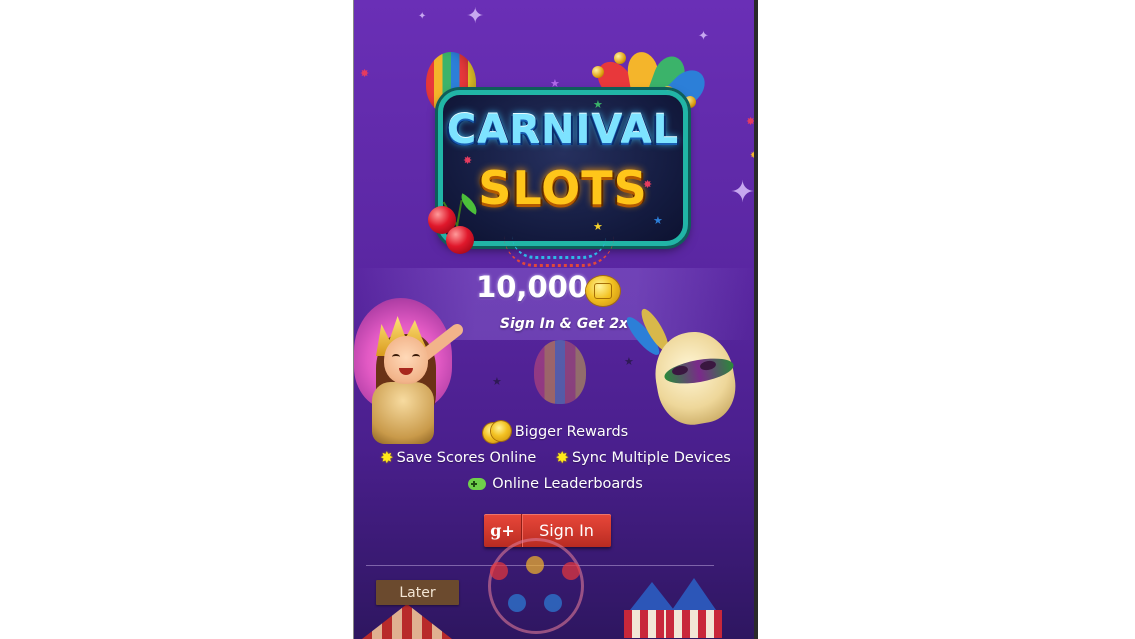 The height and width of the screenshot is (639, 1135). I want to click on game-logo: CARNIVAL SLOTS ✸ ★ ✸ ★ ★, so click(563, 168).